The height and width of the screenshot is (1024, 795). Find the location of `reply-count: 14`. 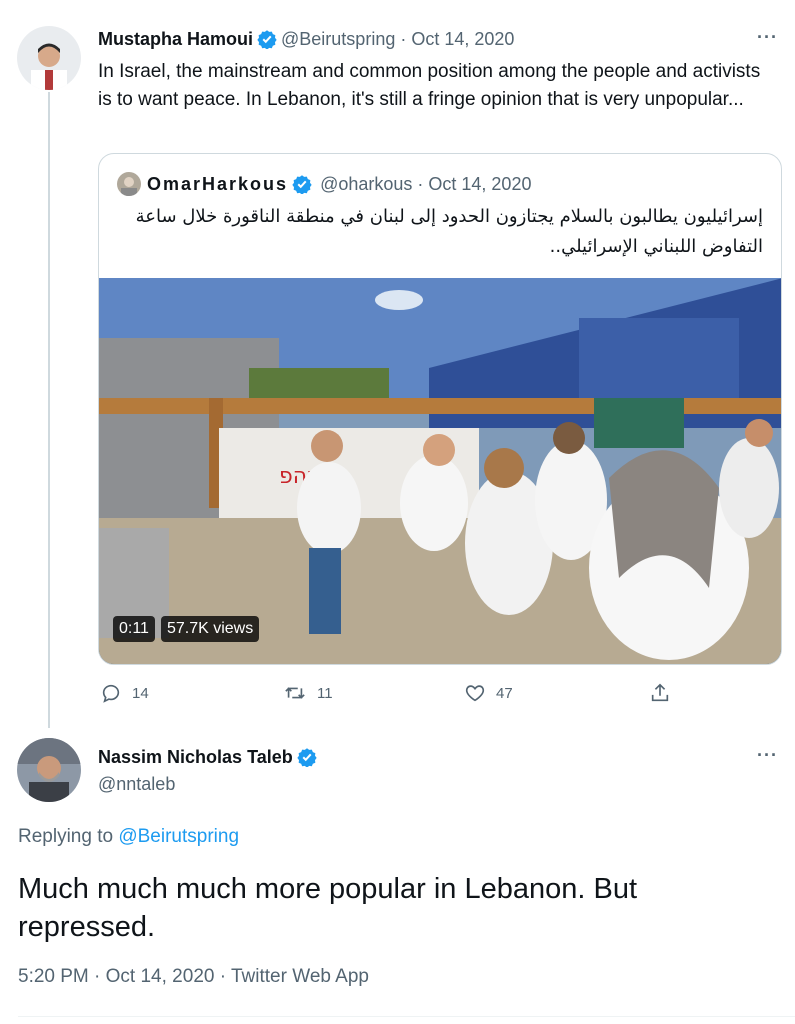

reply-count: 14 is located at coordinates (140, 693).